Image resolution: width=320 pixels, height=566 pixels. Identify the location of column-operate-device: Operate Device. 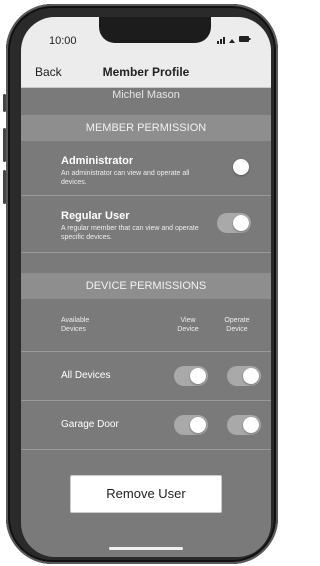
(237, 325).